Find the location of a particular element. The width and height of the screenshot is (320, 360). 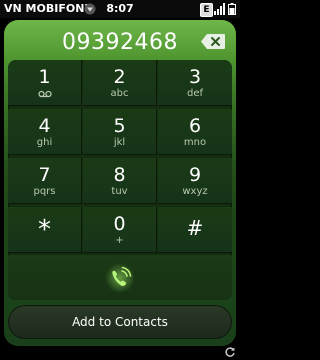

key-digit: 4 is located at coordinates (44, 126).